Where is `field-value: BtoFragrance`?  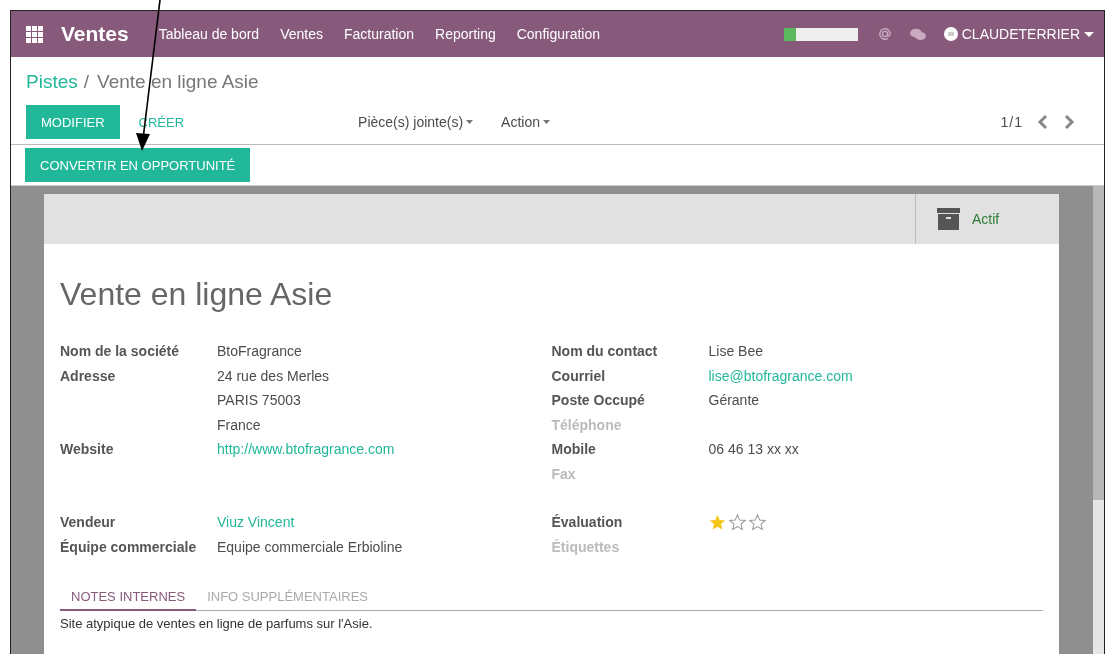 field-value: BtoFragrance is located at coordinates (260, 351).